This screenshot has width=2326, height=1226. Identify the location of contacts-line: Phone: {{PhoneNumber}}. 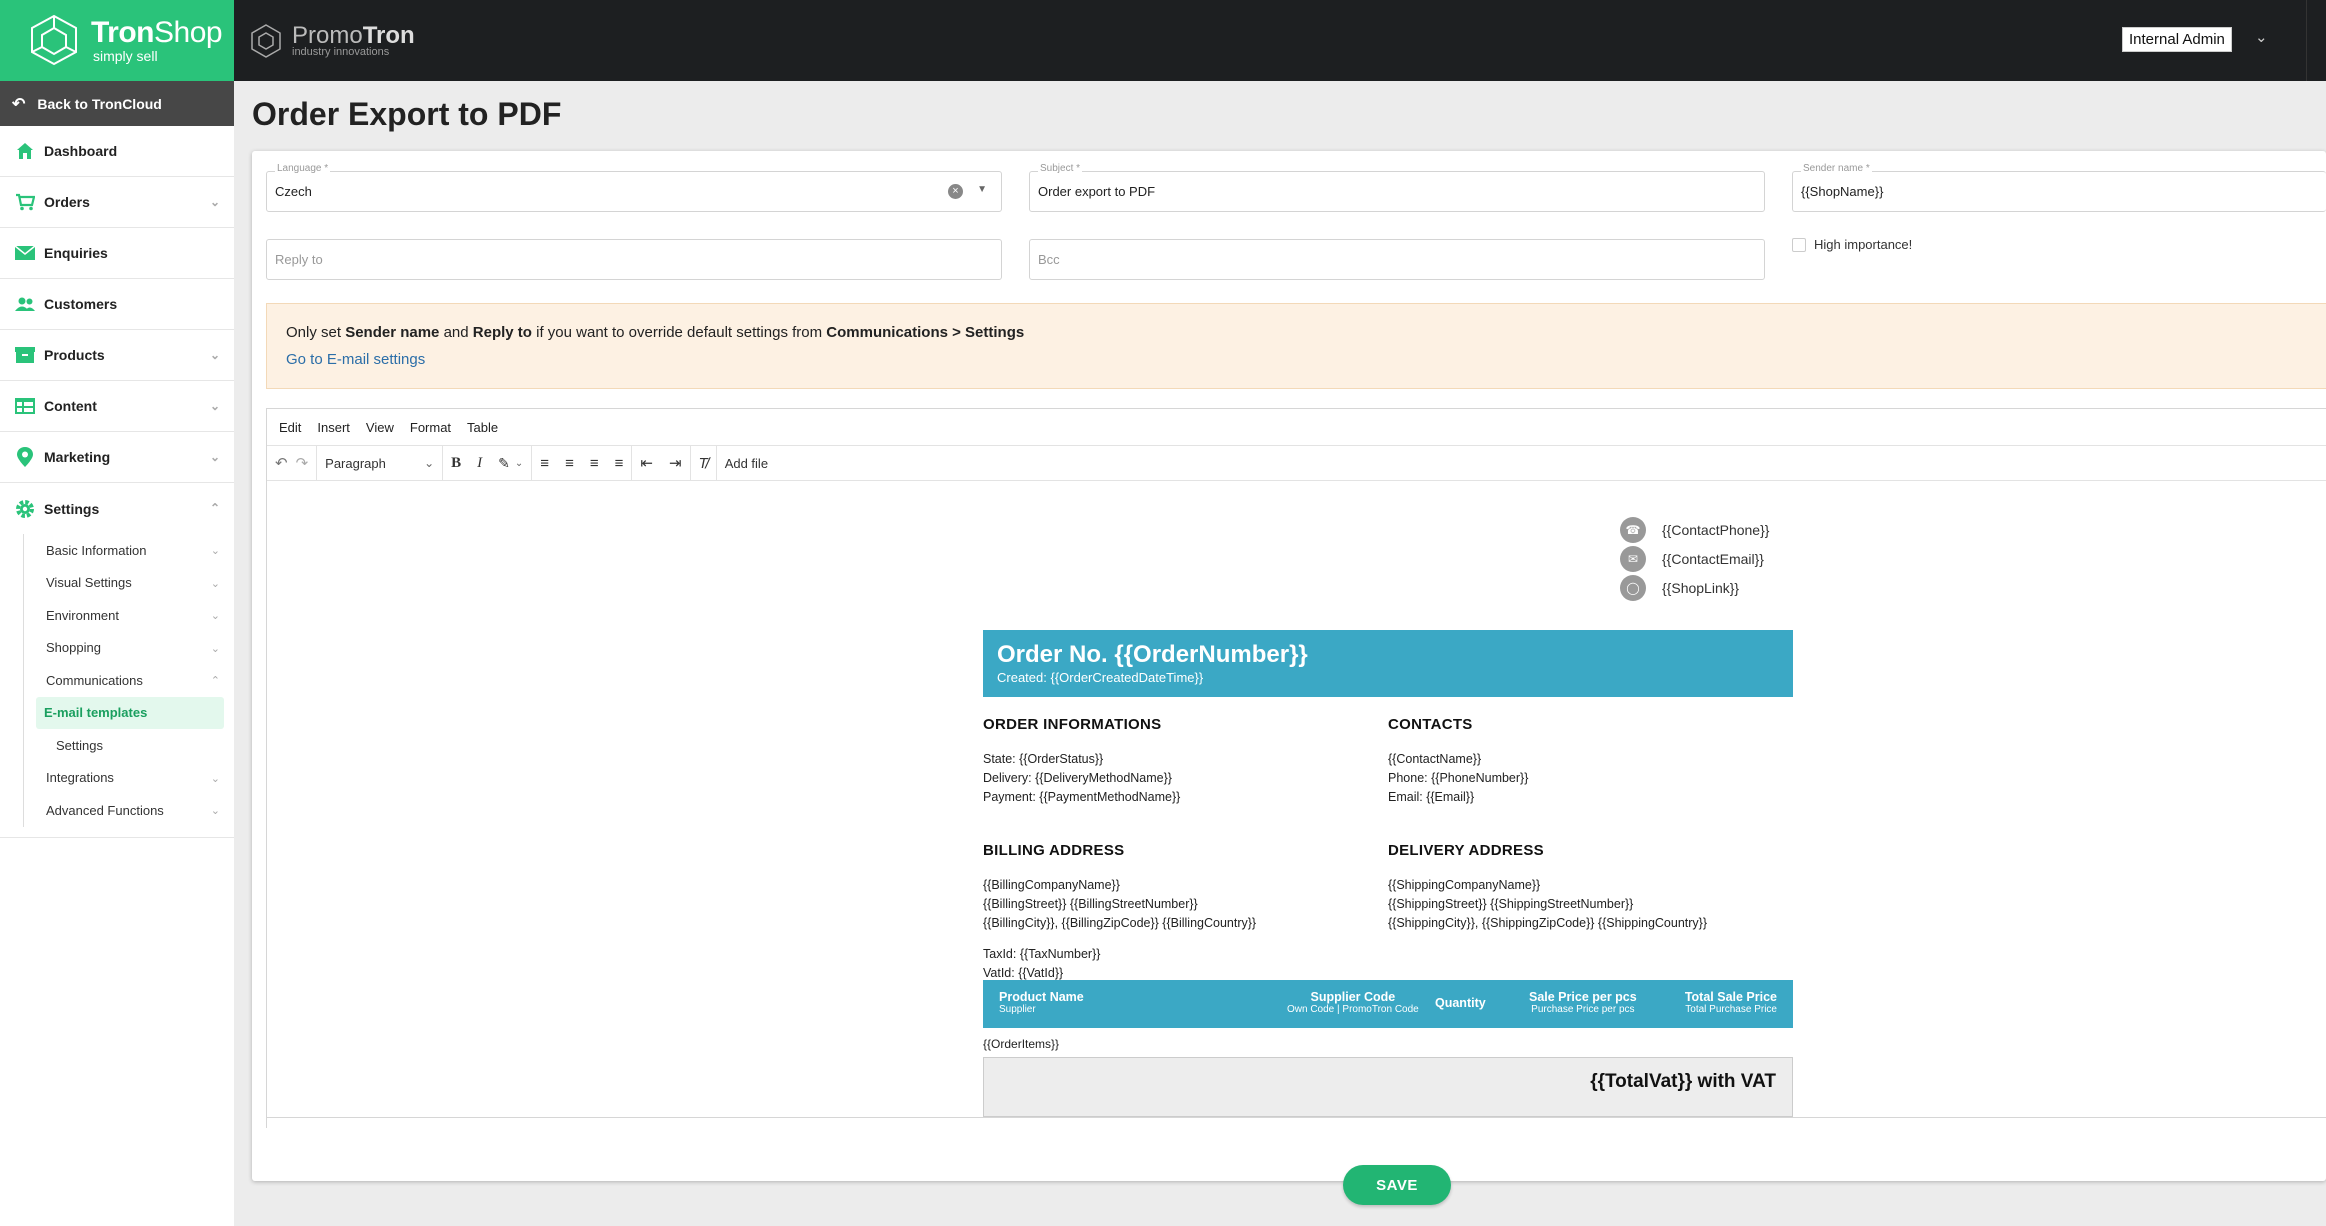
(1458, 778).